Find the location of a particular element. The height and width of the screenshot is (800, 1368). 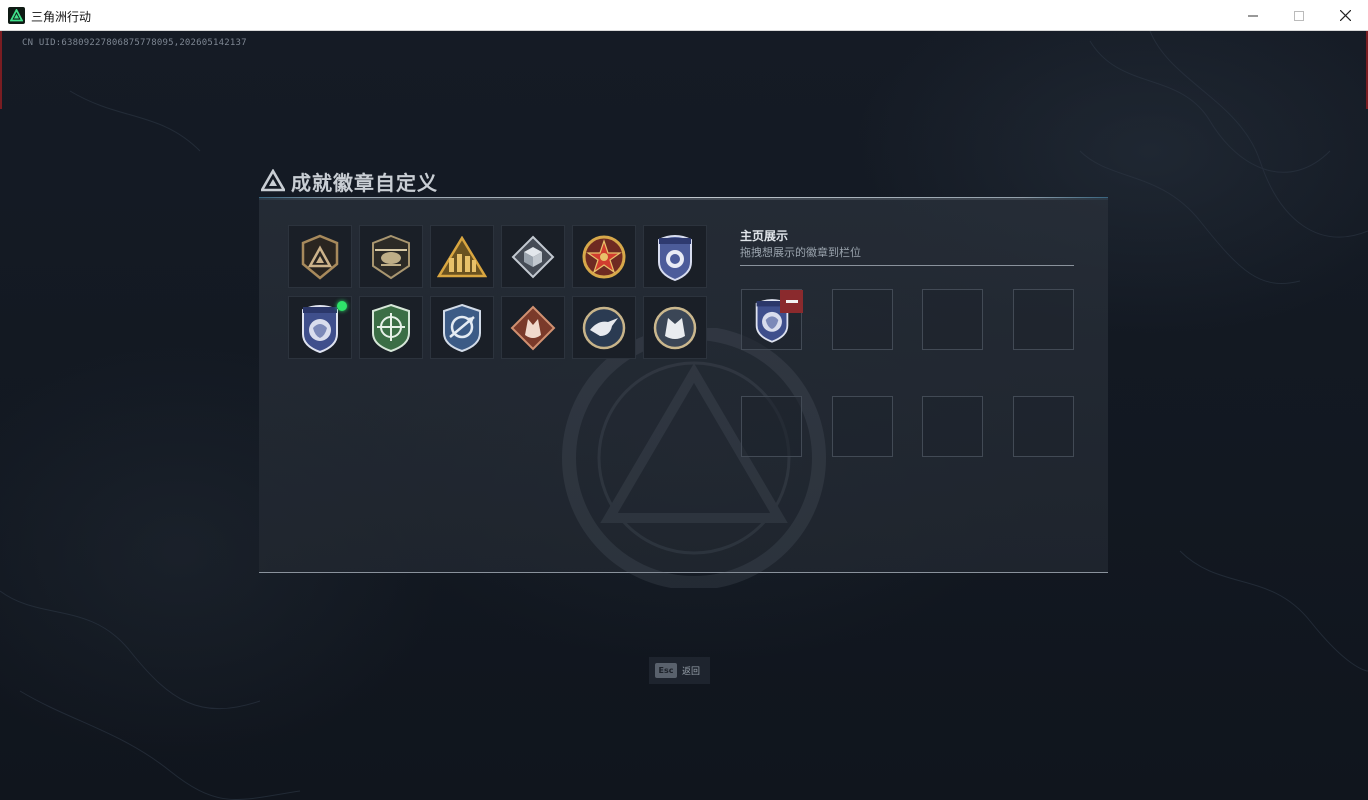

badge-green-crosshair is located at coordinates (391, 327).